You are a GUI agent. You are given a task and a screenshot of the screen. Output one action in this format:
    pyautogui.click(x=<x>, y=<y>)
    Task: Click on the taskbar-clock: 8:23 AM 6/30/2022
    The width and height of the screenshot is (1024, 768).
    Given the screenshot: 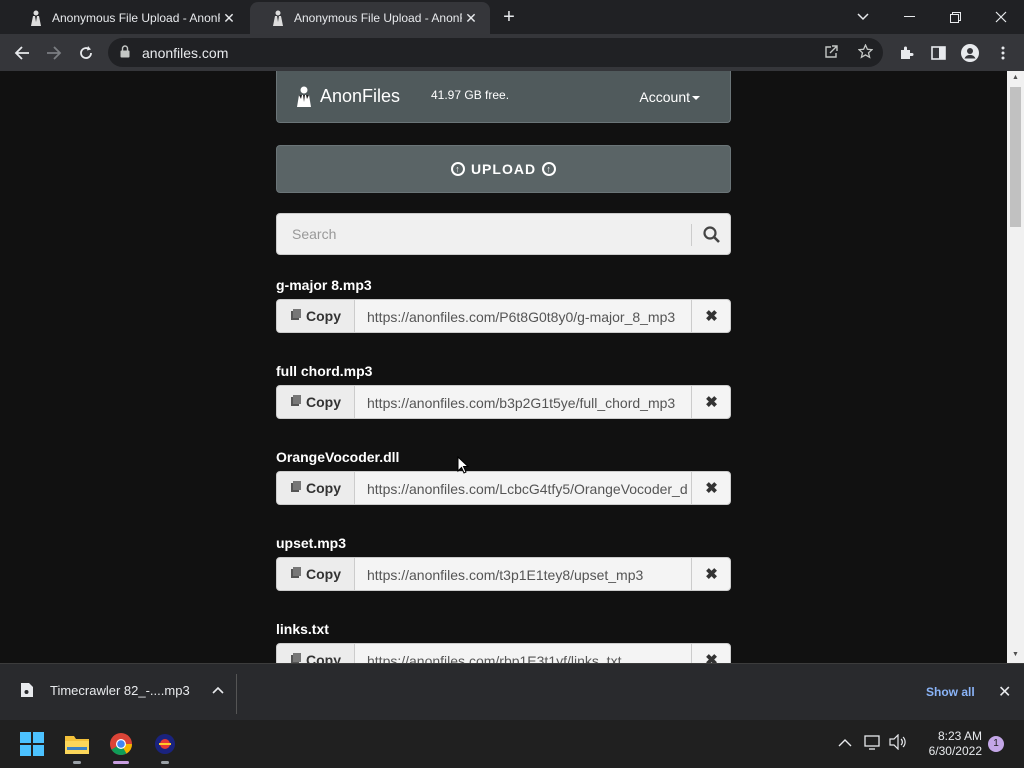 What is the action you would take?
    pyautogui.click(x=949, y=744)
    